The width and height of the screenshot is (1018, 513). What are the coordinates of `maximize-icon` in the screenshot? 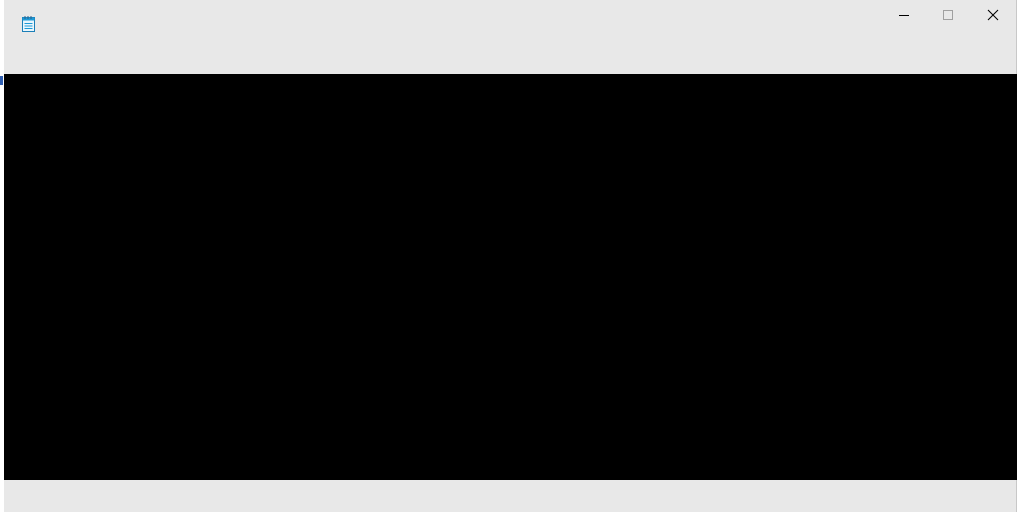 It's located at (947, 15).